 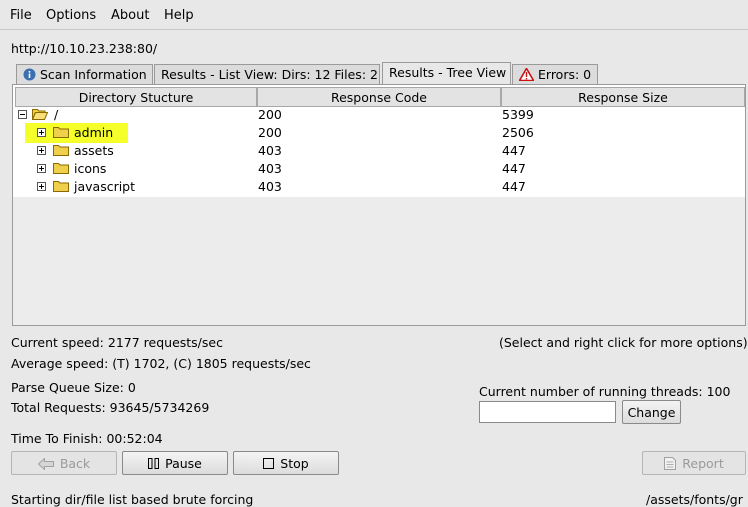 I want to click on report-icon, so click(x=670, y=465).